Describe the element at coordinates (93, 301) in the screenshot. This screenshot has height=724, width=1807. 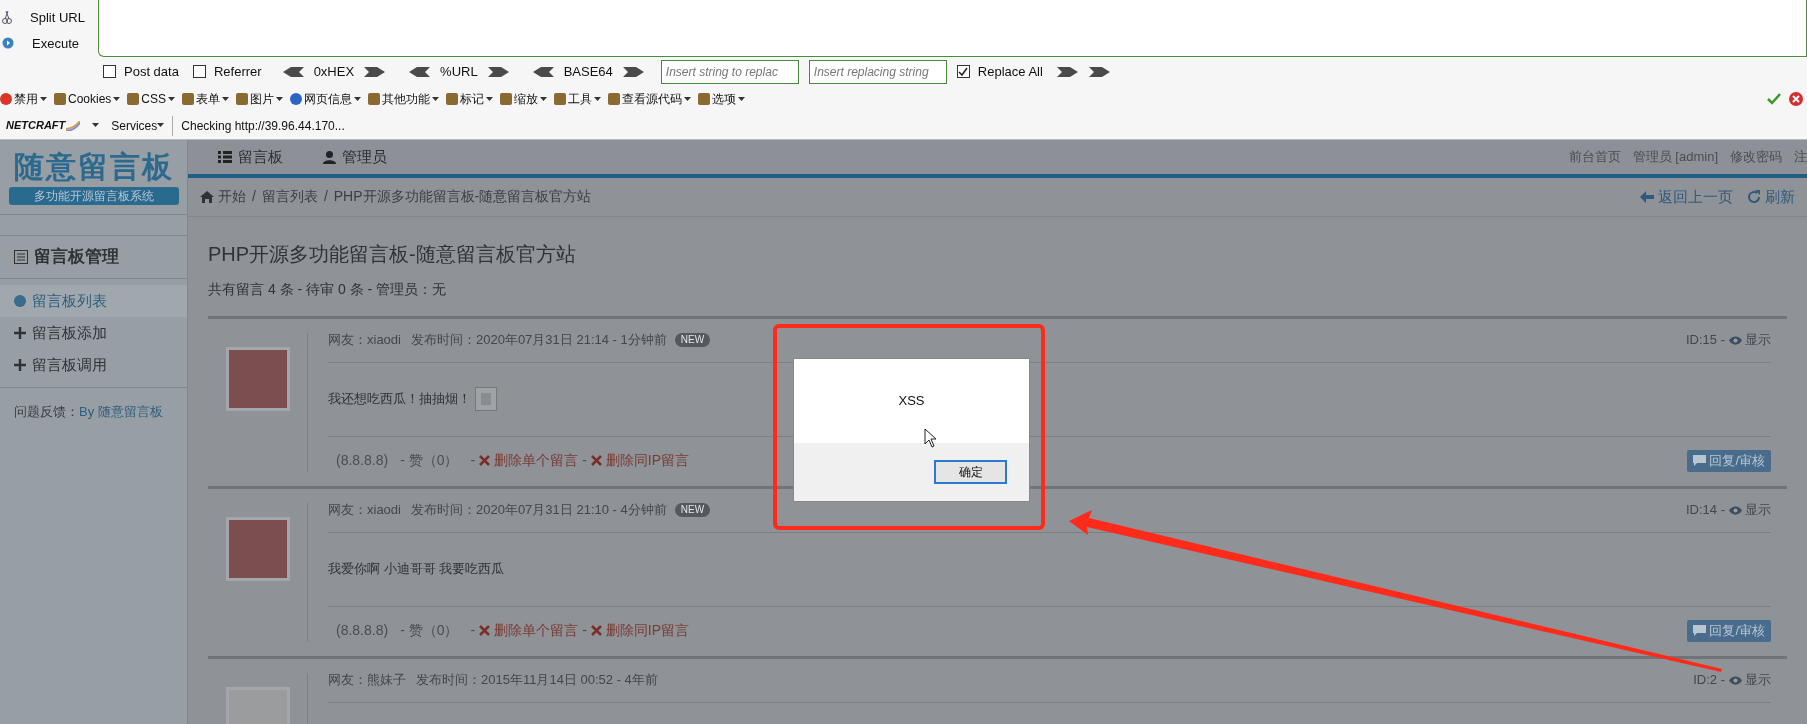
I see `sidebar-item: 留言板列表` at that location.